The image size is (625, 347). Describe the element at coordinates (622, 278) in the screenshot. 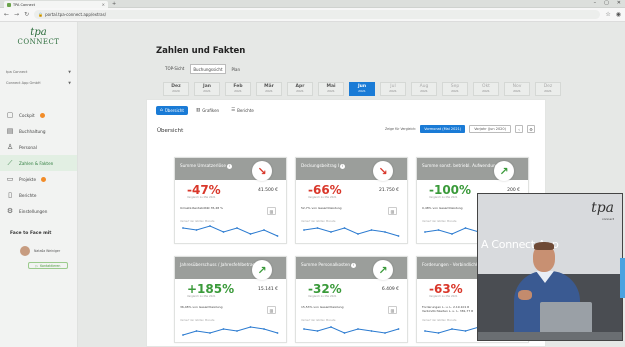

I see `feedback-tab` at that location.